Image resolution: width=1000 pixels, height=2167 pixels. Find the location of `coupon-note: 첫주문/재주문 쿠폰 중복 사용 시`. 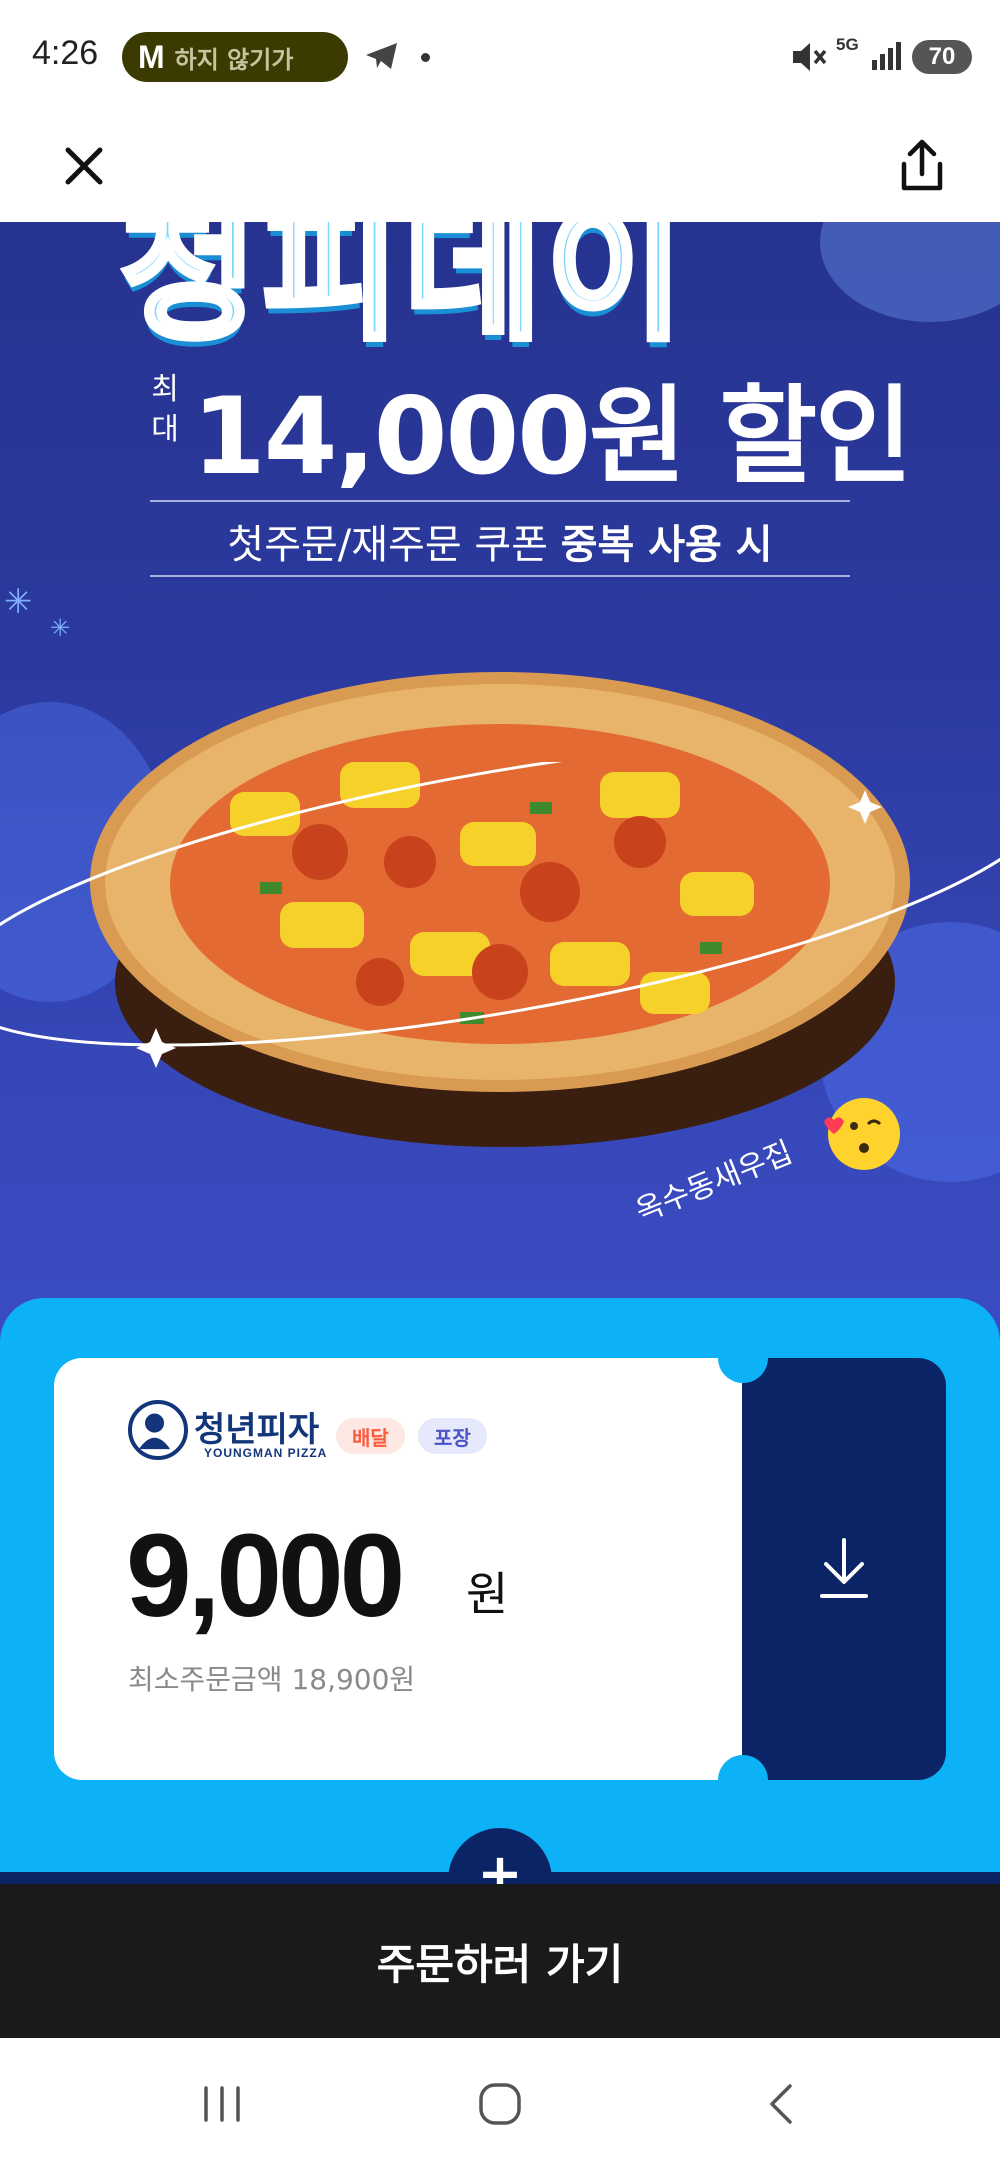

coupon-note: 첫주문/재주문 쿠폰 중복 사용 시 is located at coordinates (500, 541).